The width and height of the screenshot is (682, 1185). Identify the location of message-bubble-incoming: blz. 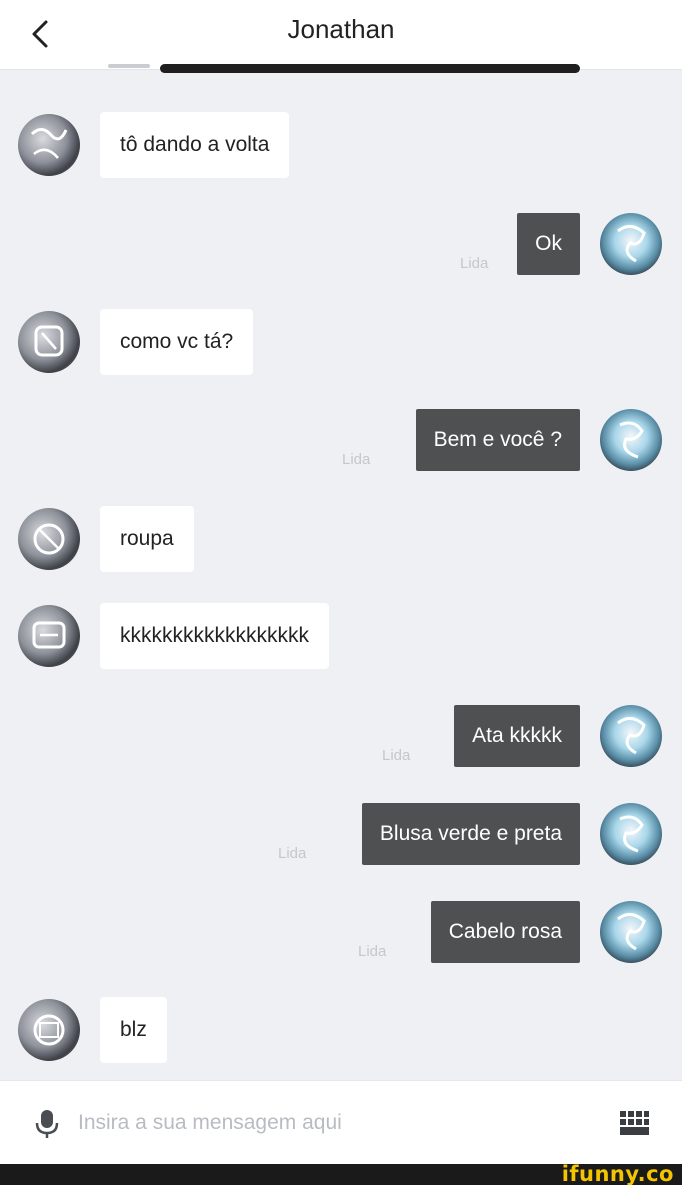
(133, 1030).